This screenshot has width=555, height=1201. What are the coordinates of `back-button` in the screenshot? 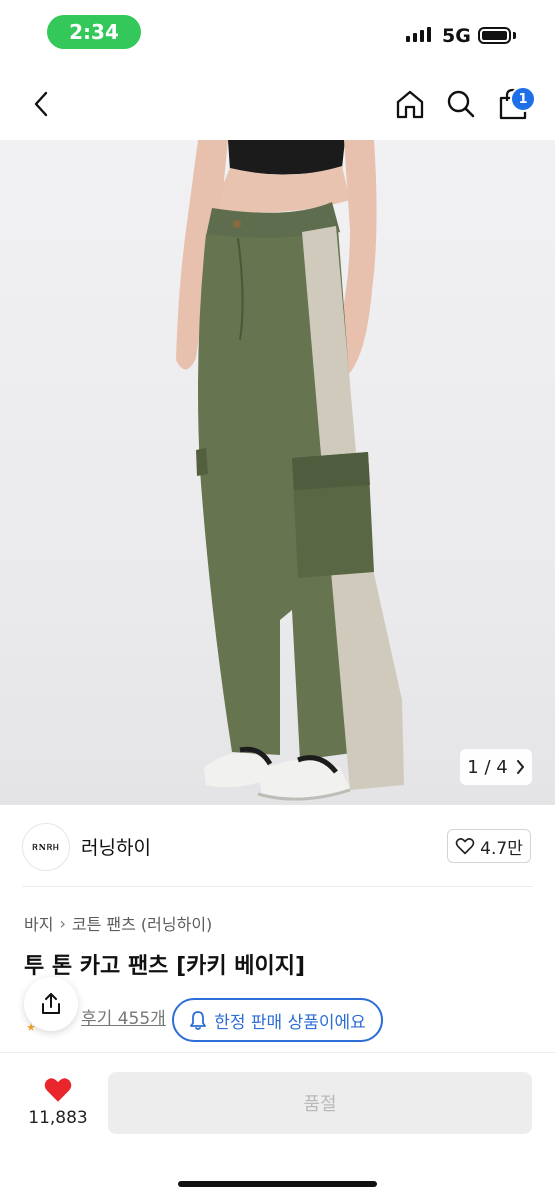 It's located at (41, 104).